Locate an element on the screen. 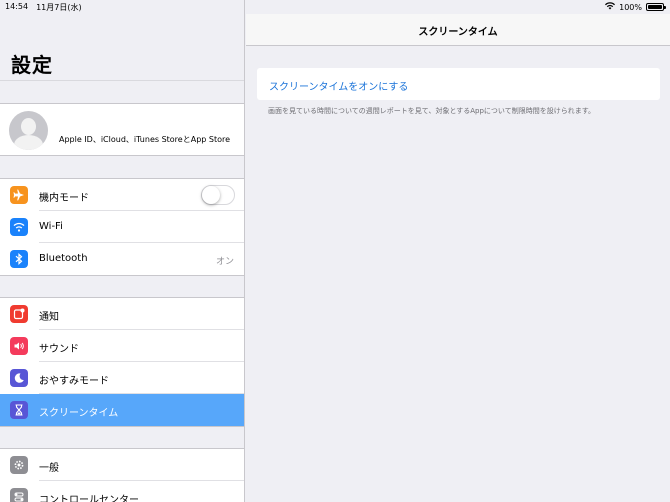  sidebar-item-do-not-disturb: おやすみモード is located at coordinates (122, 378).